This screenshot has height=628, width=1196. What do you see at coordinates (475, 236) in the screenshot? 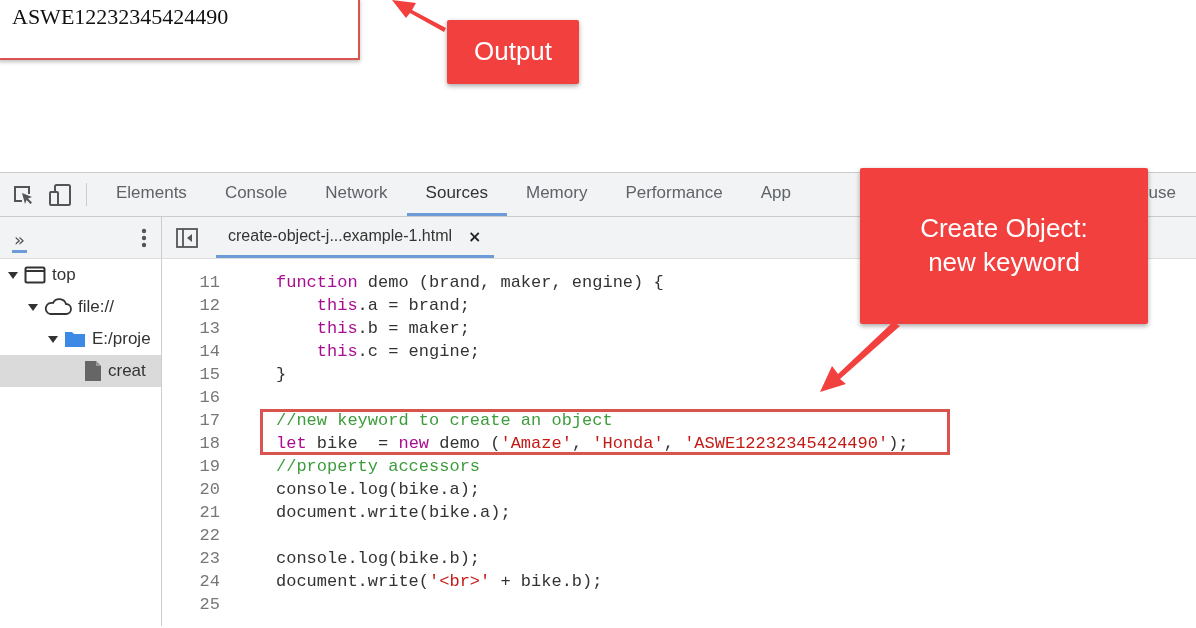
I see `close-tab-button: ×` at bounding box center [475, 236].